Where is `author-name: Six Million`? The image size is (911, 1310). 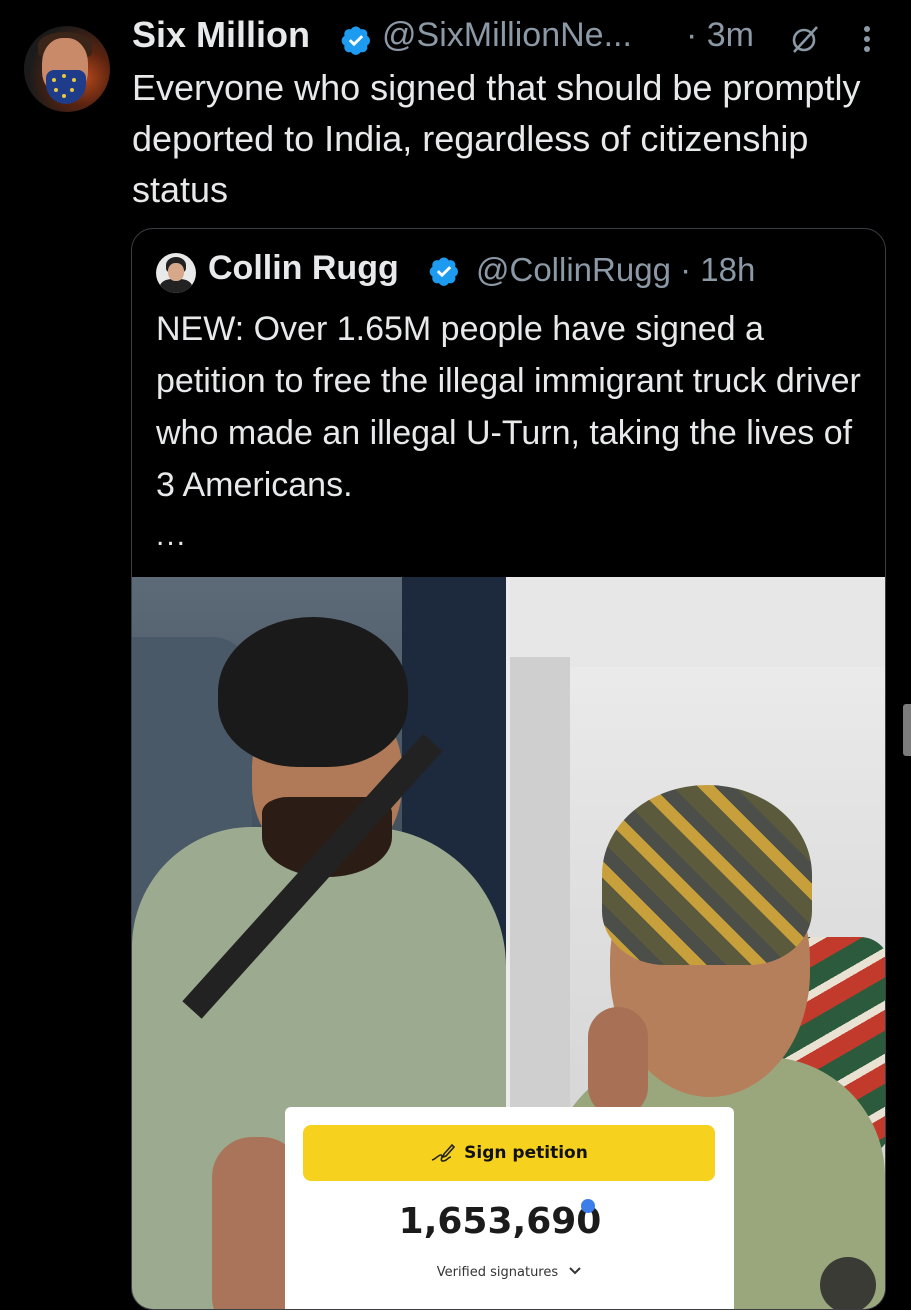 author-name: Six Million is located at coordinates (221, 35).